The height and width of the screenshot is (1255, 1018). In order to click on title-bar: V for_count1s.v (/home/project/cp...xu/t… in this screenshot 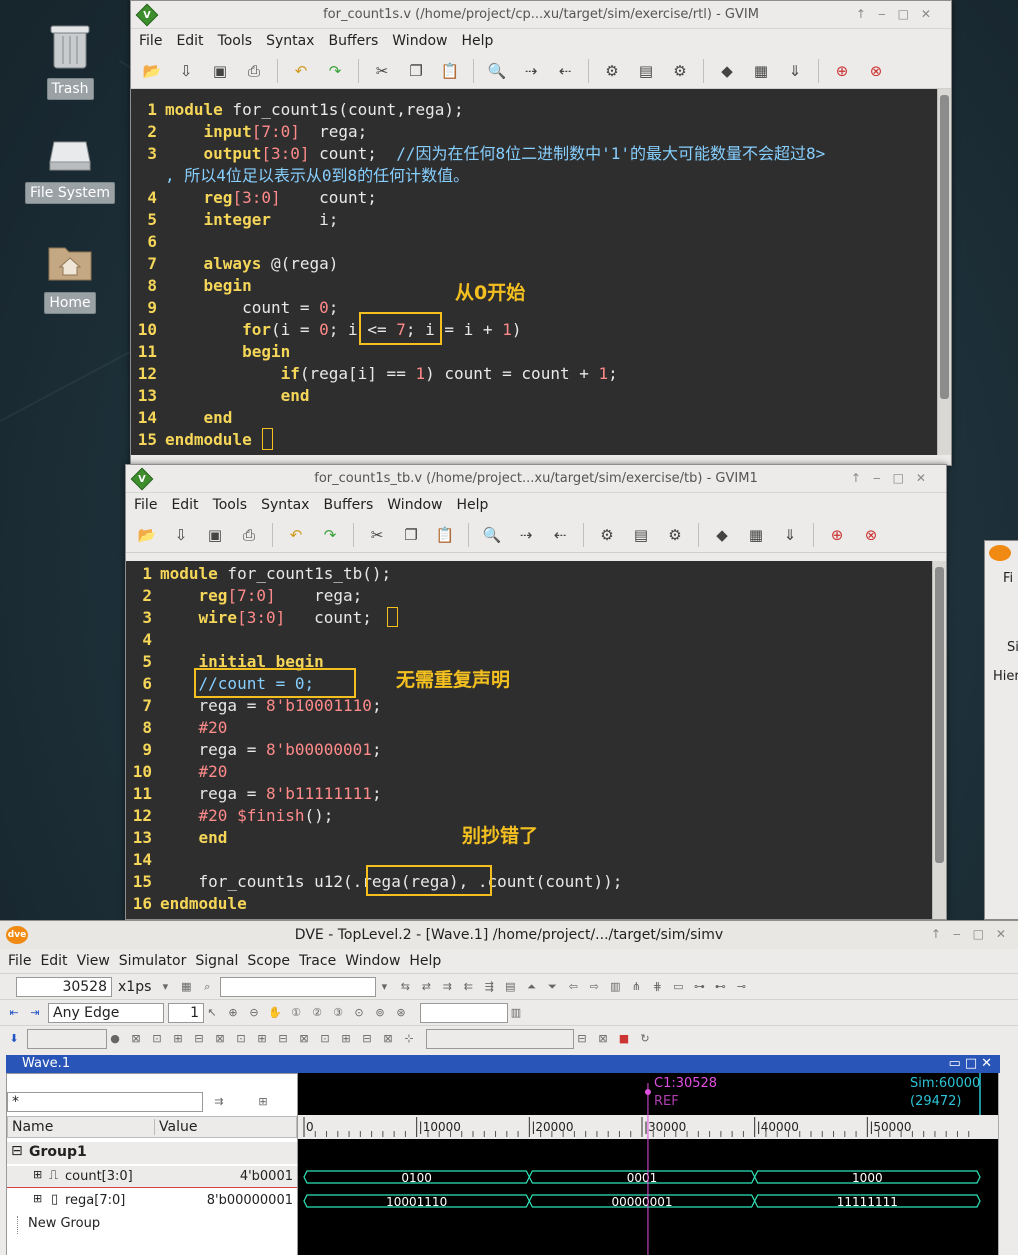, I will do `click(541, 15)`.